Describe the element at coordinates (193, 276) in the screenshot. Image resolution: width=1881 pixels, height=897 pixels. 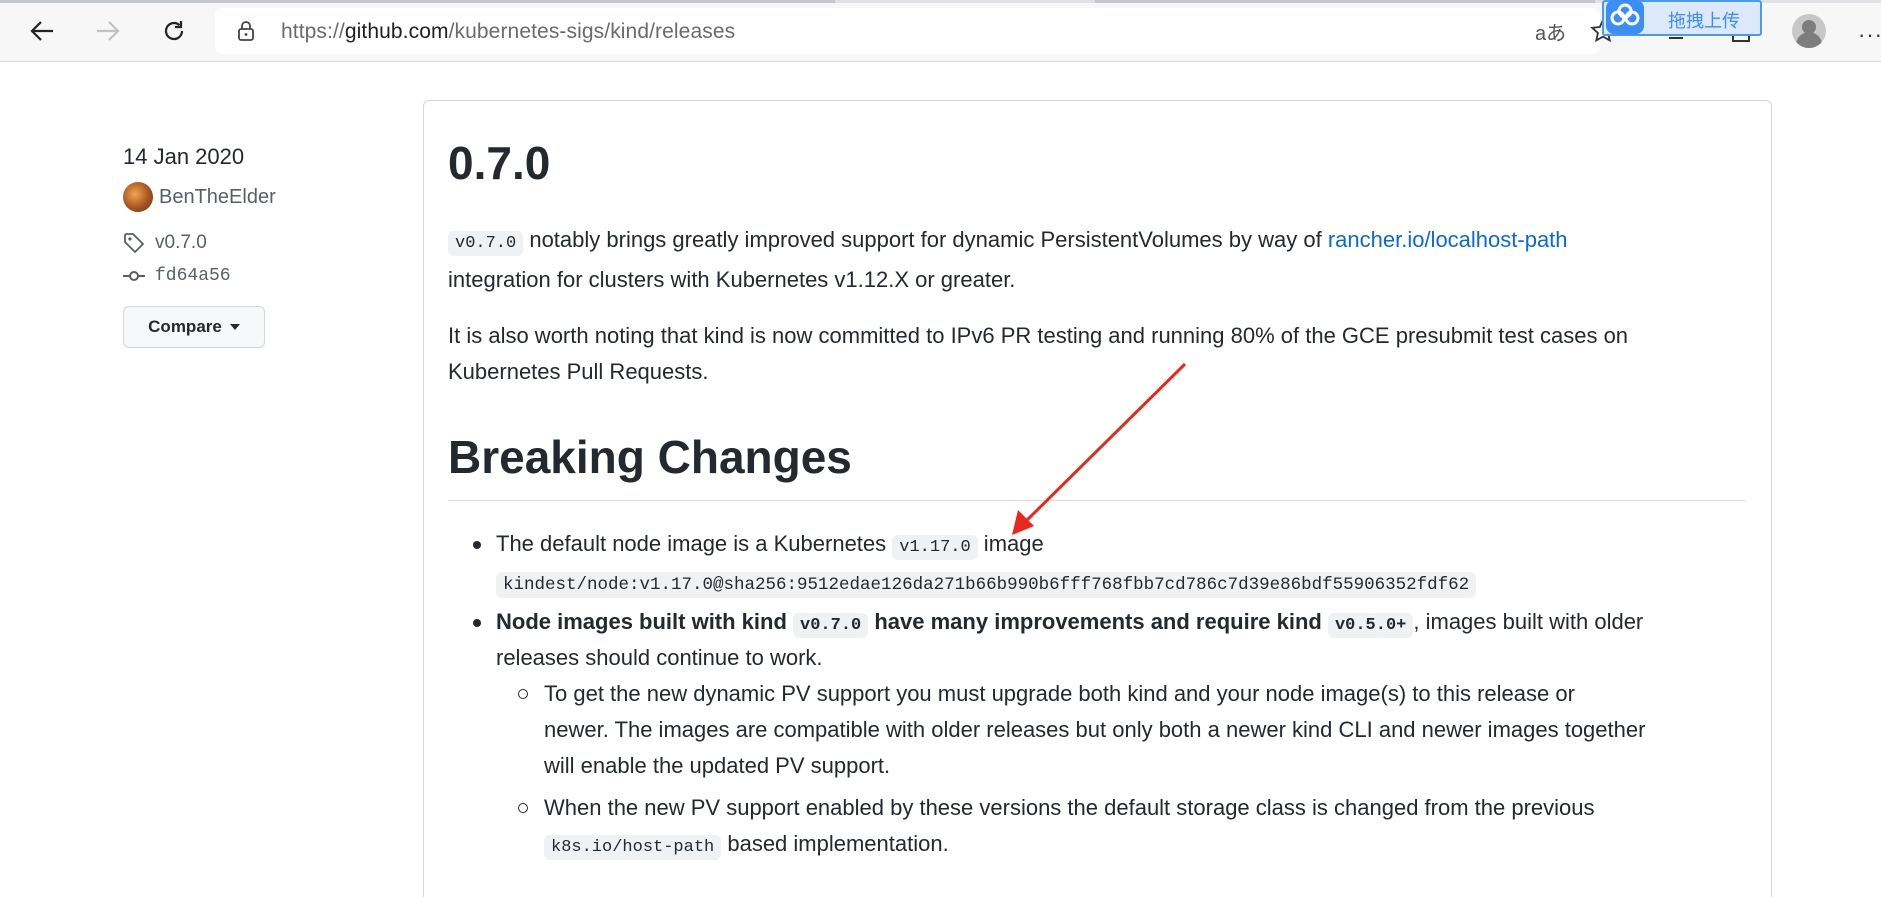
I see `commit-sha: fd64a56` at that location.